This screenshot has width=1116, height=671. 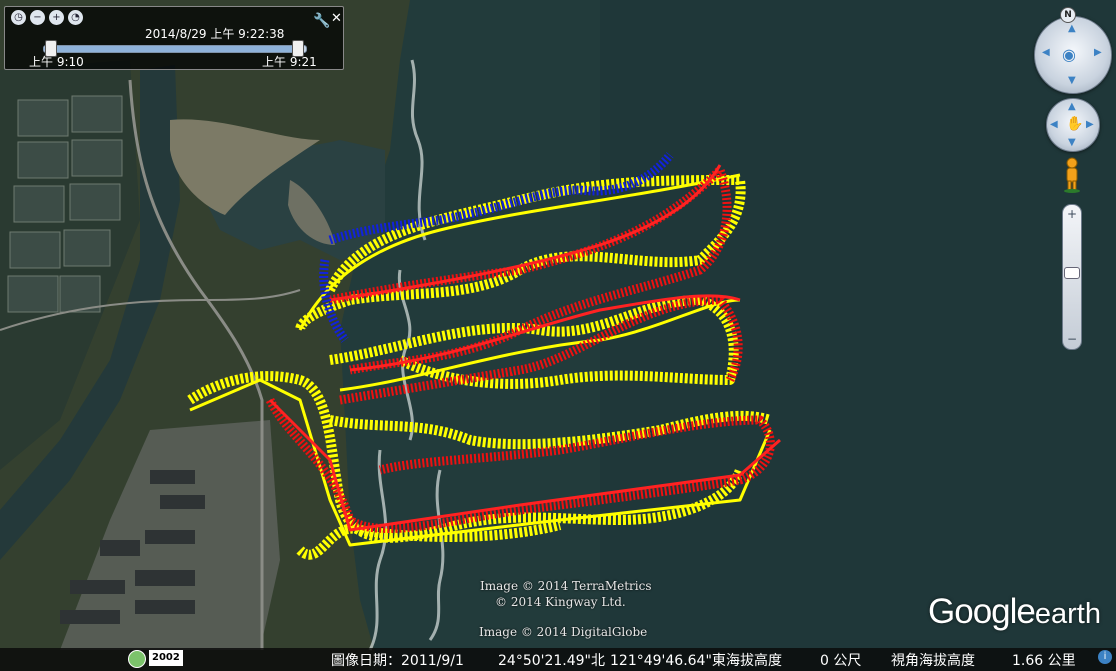 What do you see at coordinates (566, 586) in the screenshot?
I see `credit-terrametrics: Image © 2014 TerraMetrics` at bounding box center [566, 586].